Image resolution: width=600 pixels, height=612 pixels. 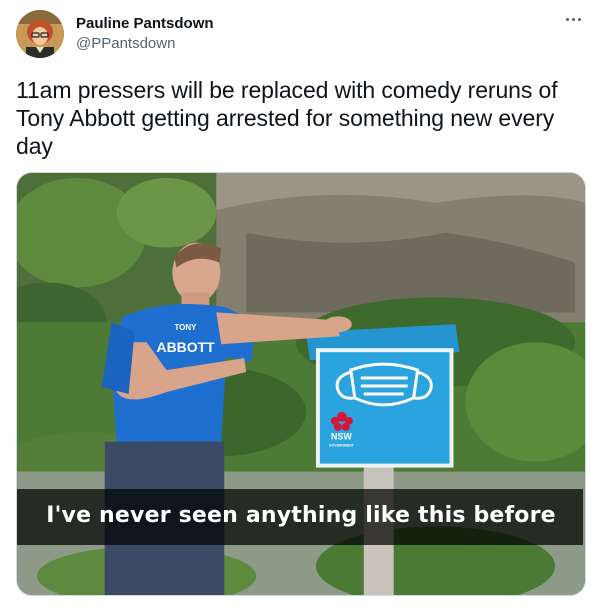 I want to click on shirt-text-top: TONY, so click(x=185, y=327).